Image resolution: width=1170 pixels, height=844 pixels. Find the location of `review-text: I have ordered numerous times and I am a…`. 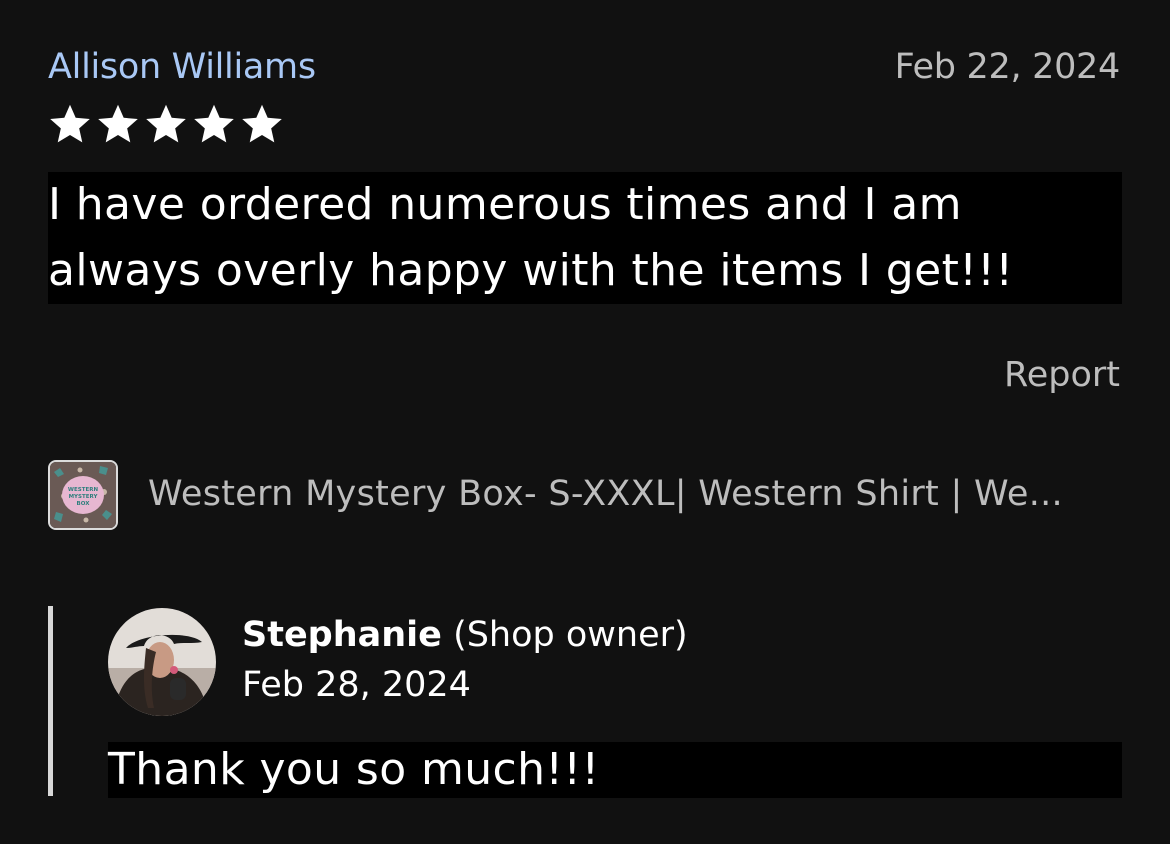

review-text: I have ordered numerous times and I am a… is located at coordinates (585, 238).